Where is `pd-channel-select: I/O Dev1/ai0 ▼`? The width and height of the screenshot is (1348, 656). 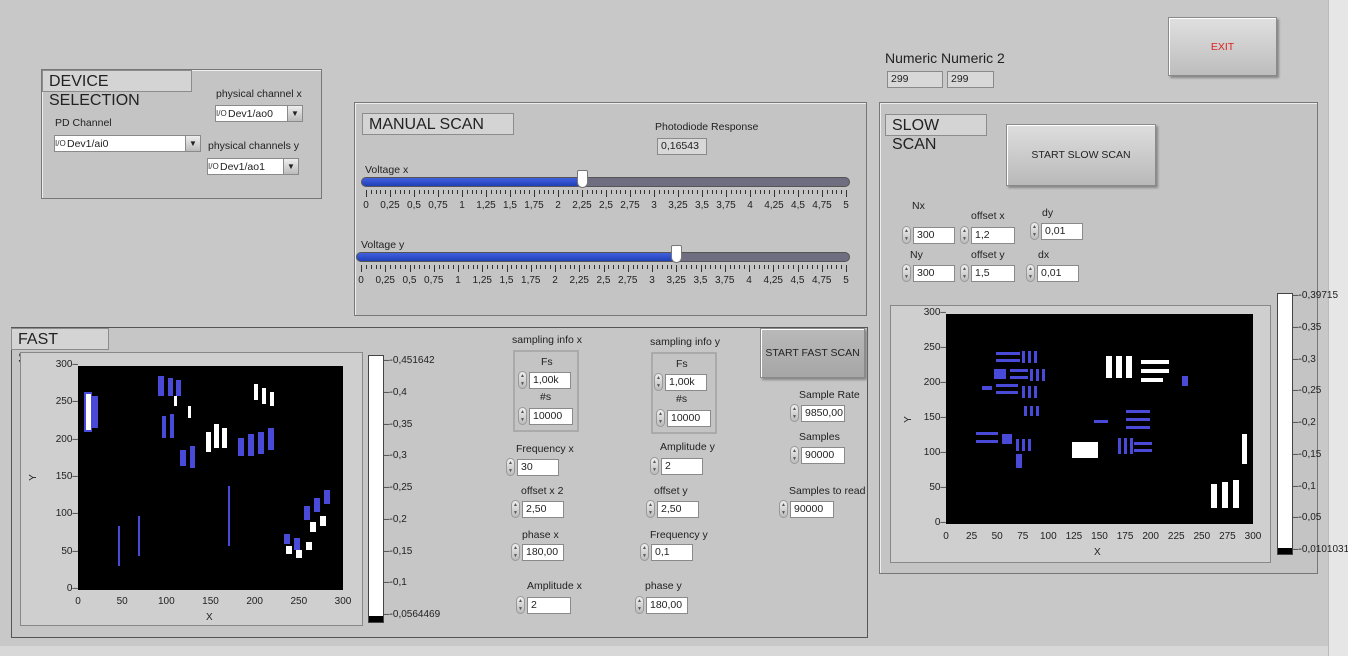
pd-channel-select: I/O Dev1/ai0 ▼ is located at coordinates (127, 143).